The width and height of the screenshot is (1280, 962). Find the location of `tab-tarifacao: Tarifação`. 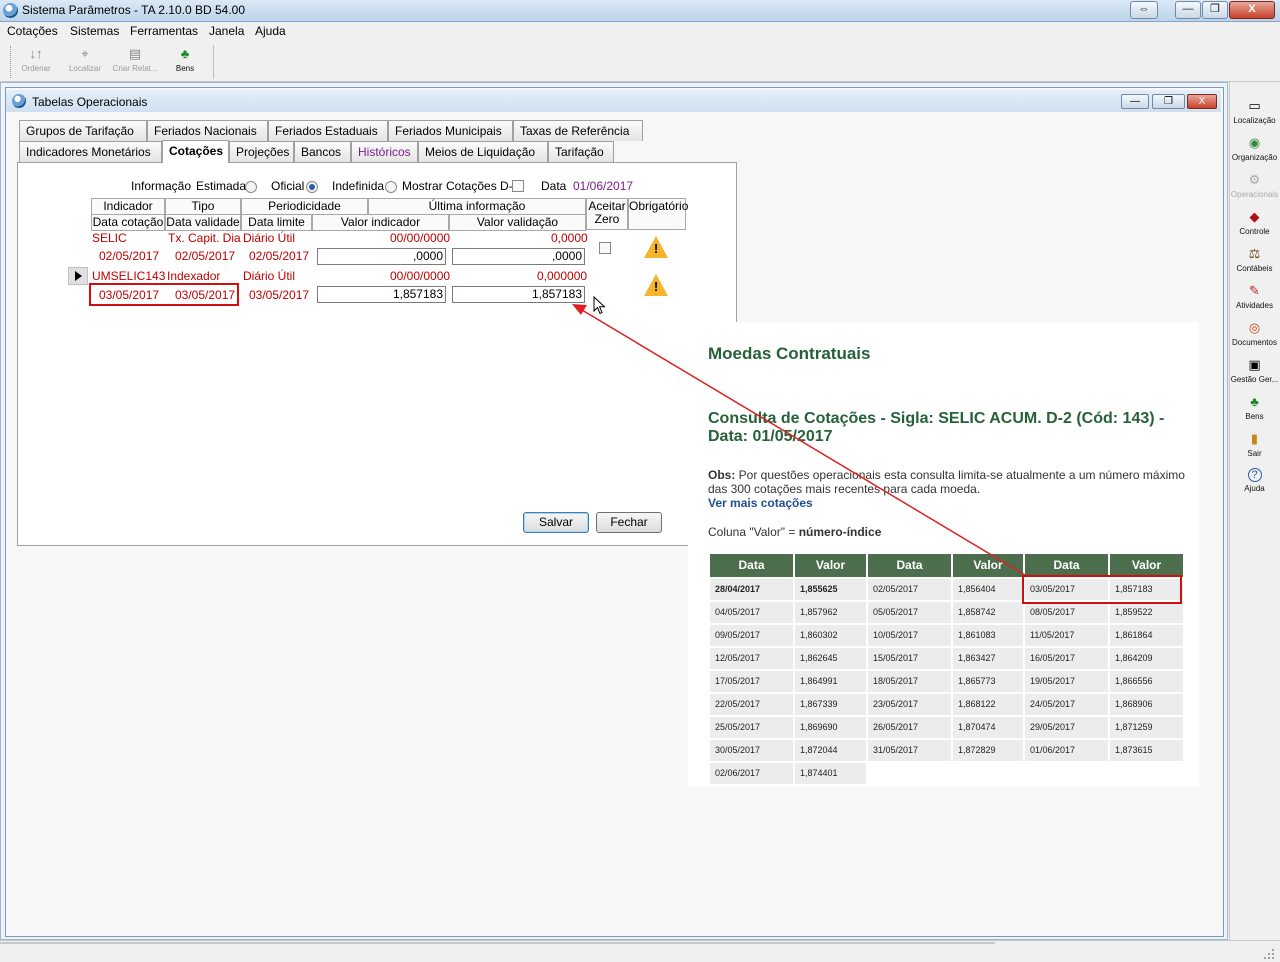

tab-tarifacao: Tarifação is located at coordinates (581, 151).